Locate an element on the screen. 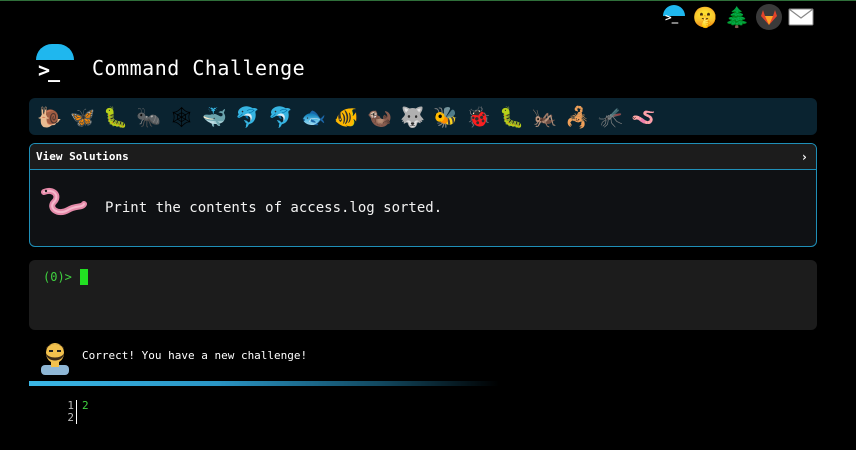 The image size is (856, 450). whale-icon: 🐳 is located at coordinates (214, 117).